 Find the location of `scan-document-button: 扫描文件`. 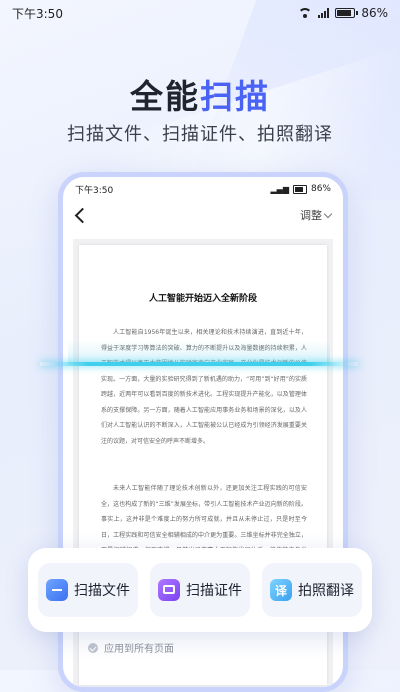

scan-document-button: 扫描文件 is located at coordinates (88, 590).